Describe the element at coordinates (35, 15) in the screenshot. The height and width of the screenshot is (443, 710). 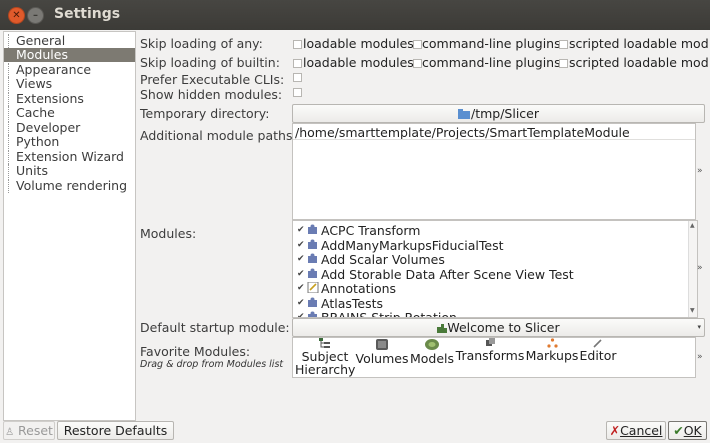
I see `minimize-window-button: –` at that location.